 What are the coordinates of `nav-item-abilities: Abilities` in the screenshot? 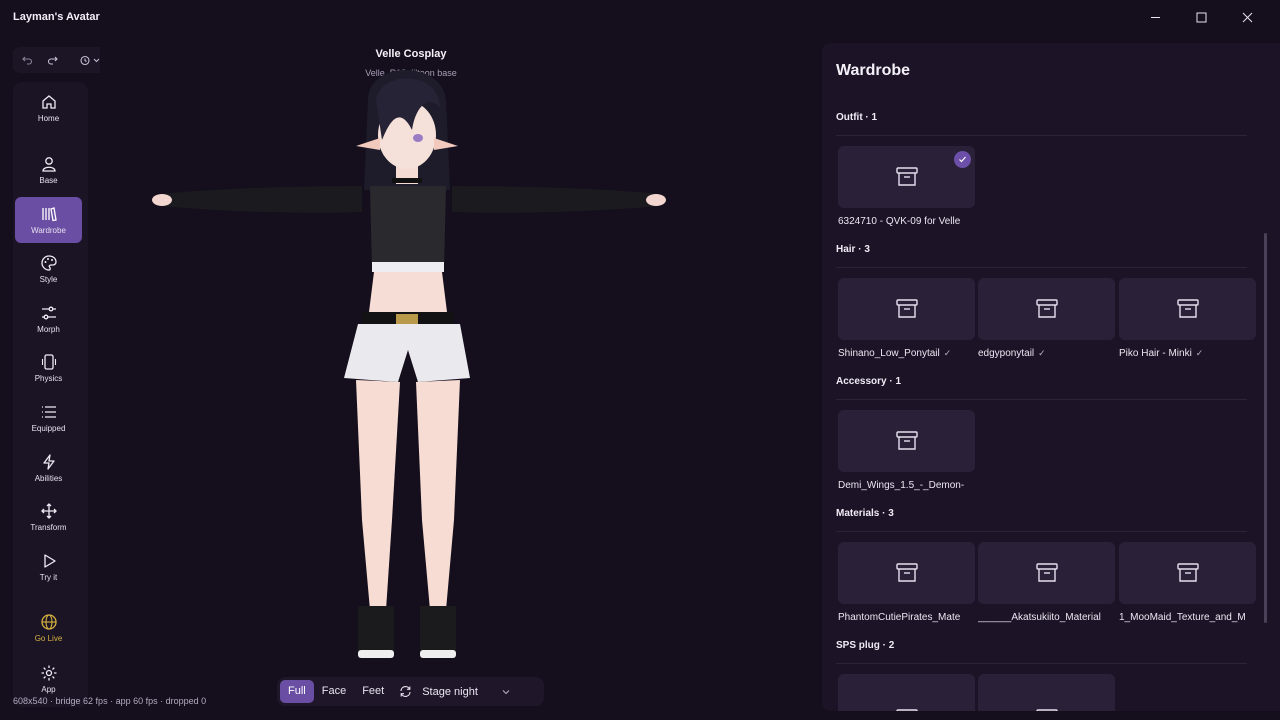 It's located at (48, 468).